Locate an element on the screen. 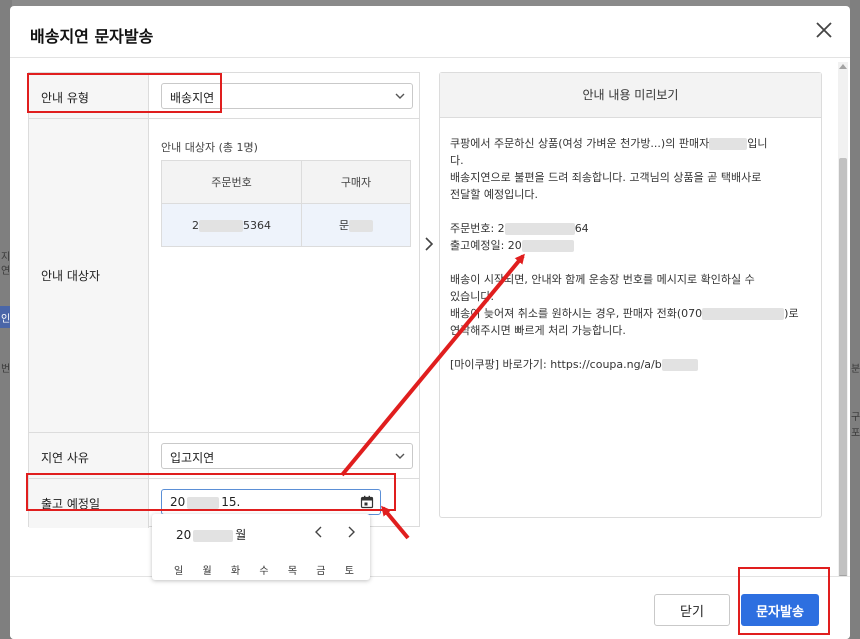 The width and height of the screenshot is (860, 639). preview-link: [마이쿠팡] 바로가기: https://coupa.ng/a/b is located at coordinates (630, 364).